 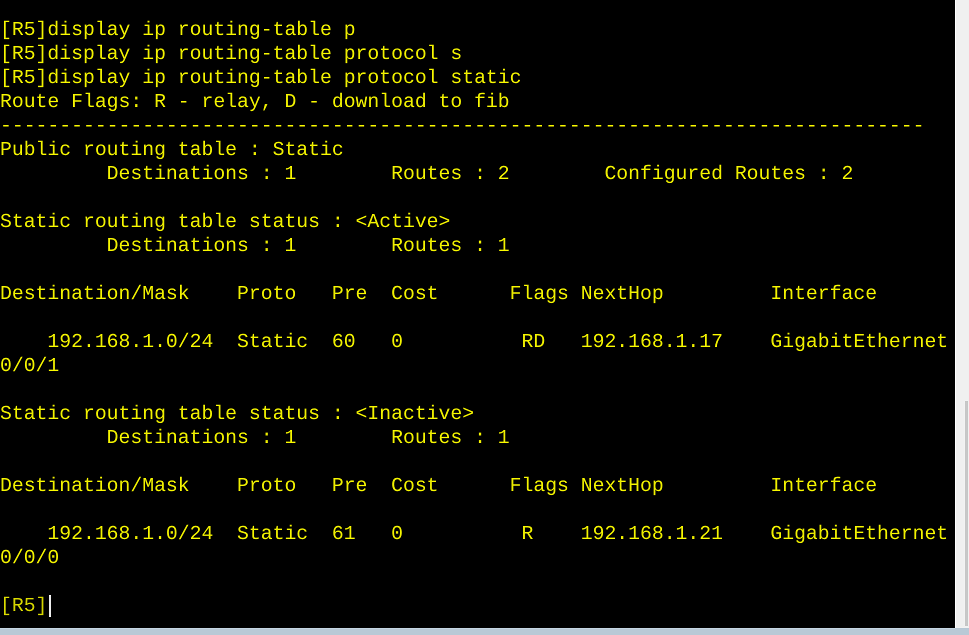 What do you see at coordinates (24, 606) in the screenshot?
I see `command-prompt: [R5]` at bounding box center [24, 606].